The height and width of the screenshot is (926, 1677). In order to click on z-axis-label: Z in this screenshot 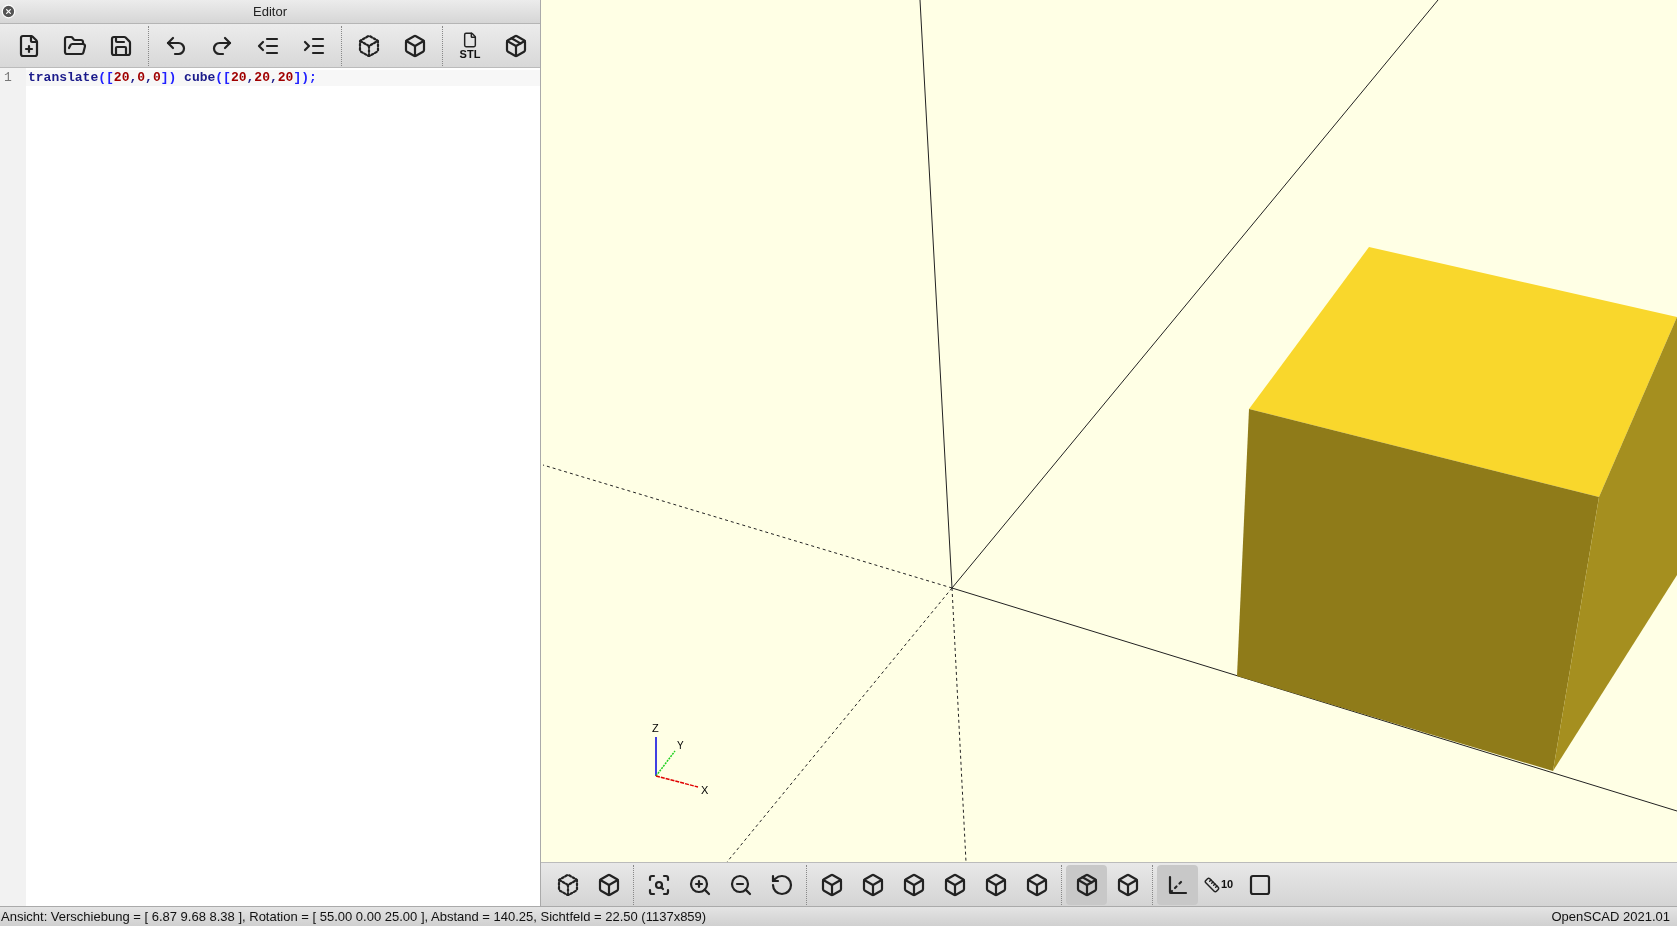, I will do `click(655, 728)`.